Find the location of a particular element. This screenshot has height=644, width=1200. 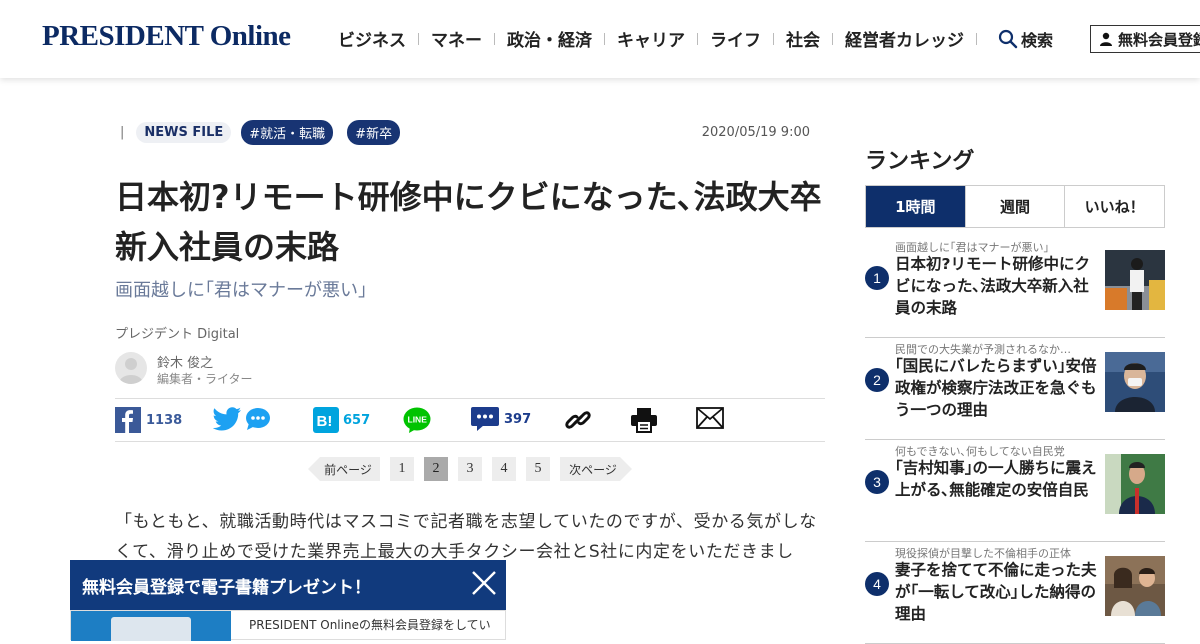

popup-body: PRESIDENT Onlineの無料会員登録をしてい is located at coordinates (288, 625).